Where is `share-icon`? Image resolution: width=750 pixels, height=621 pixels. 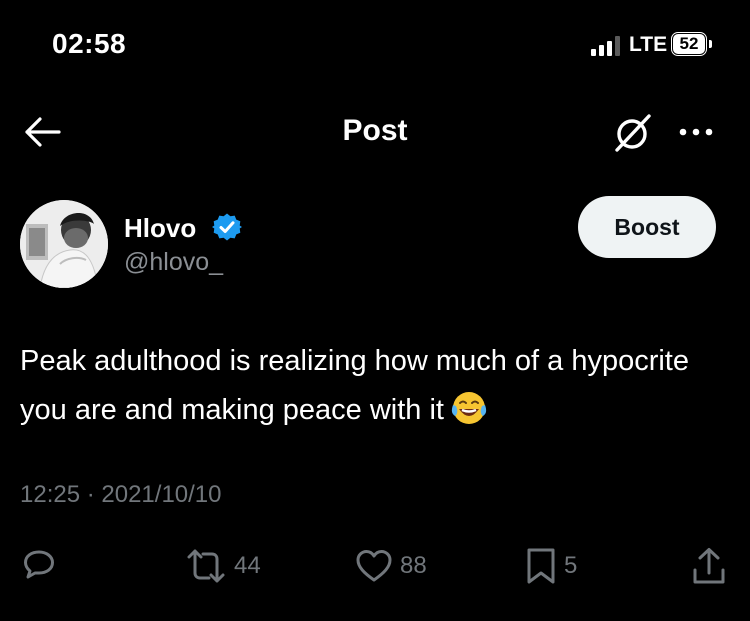 share-icon is located at coordinates (709, 566).